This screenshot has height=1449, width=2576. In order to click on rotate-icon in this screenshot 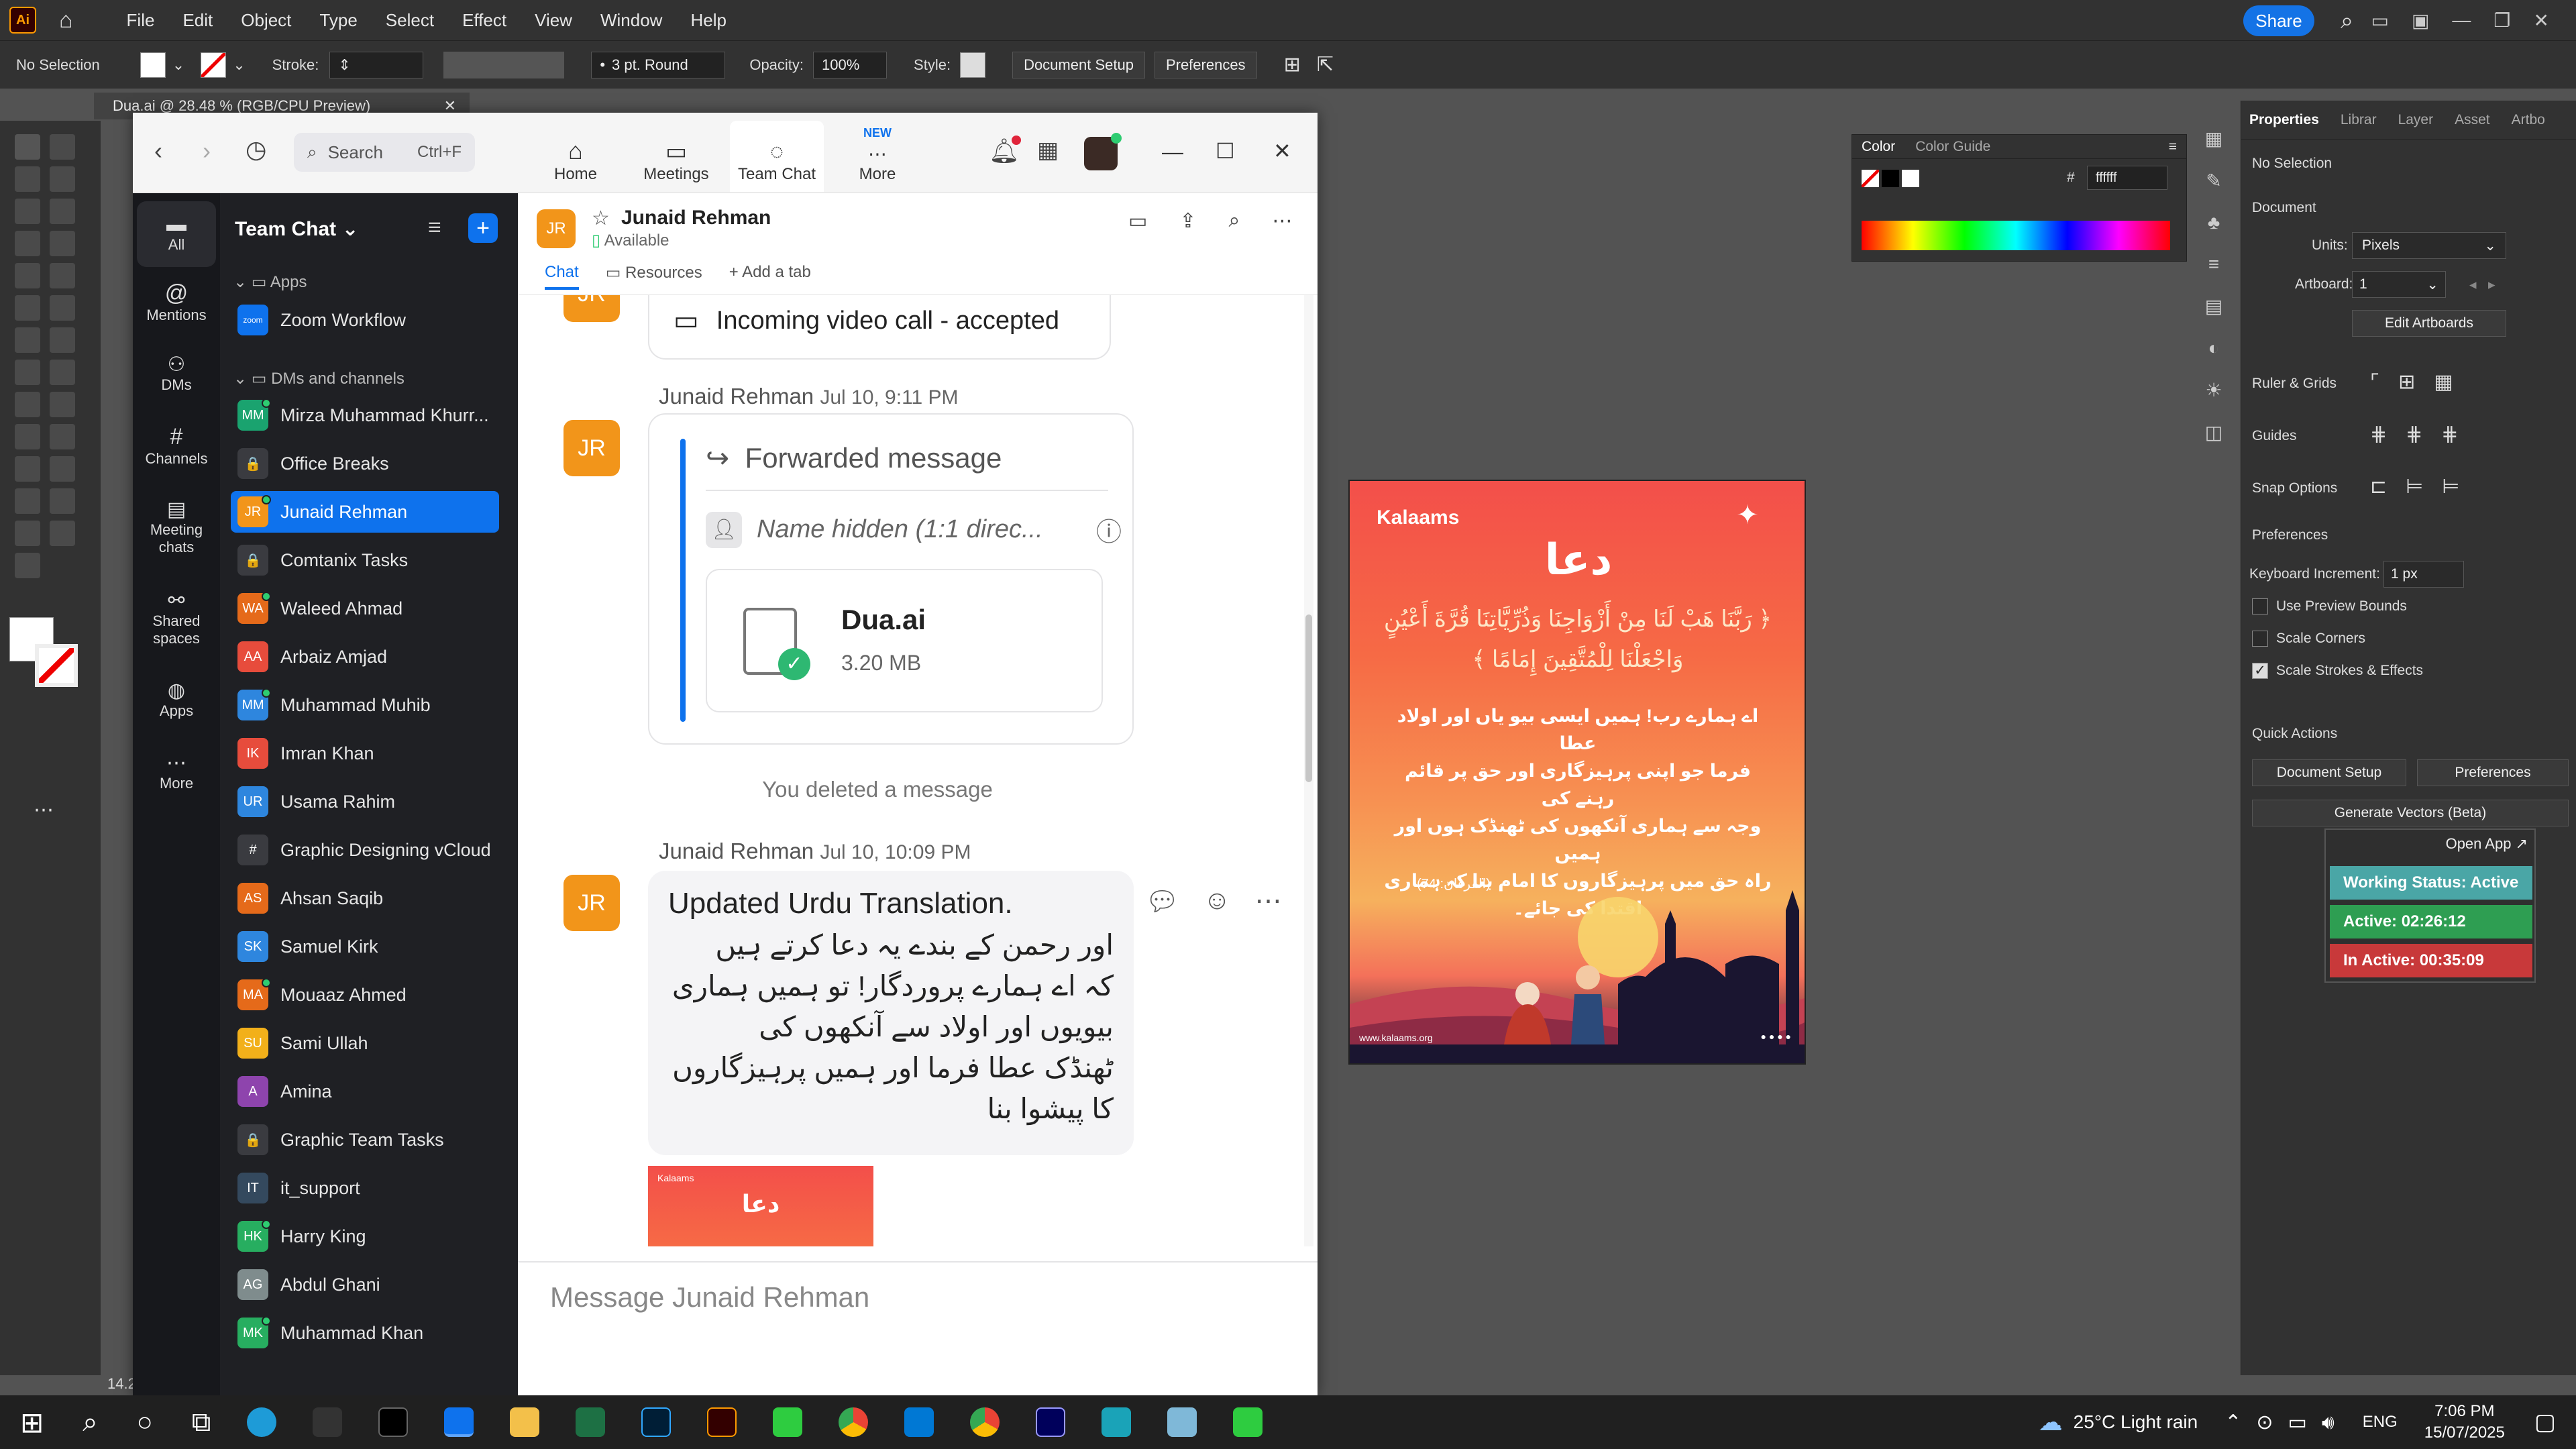, I will do `click(27, 340)`.